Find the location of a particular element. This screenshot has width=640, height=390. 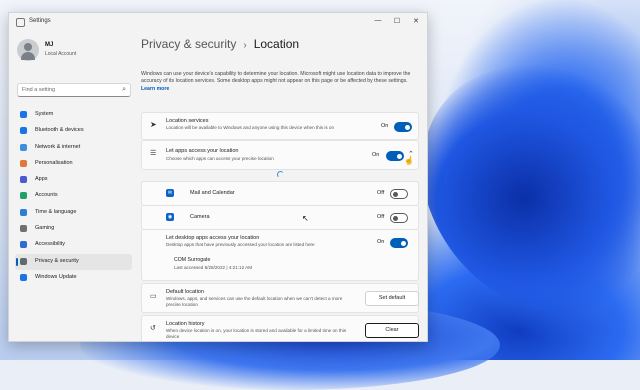

sidebar-item-accessibility: Accessibility is located at coordinates (73, 245).